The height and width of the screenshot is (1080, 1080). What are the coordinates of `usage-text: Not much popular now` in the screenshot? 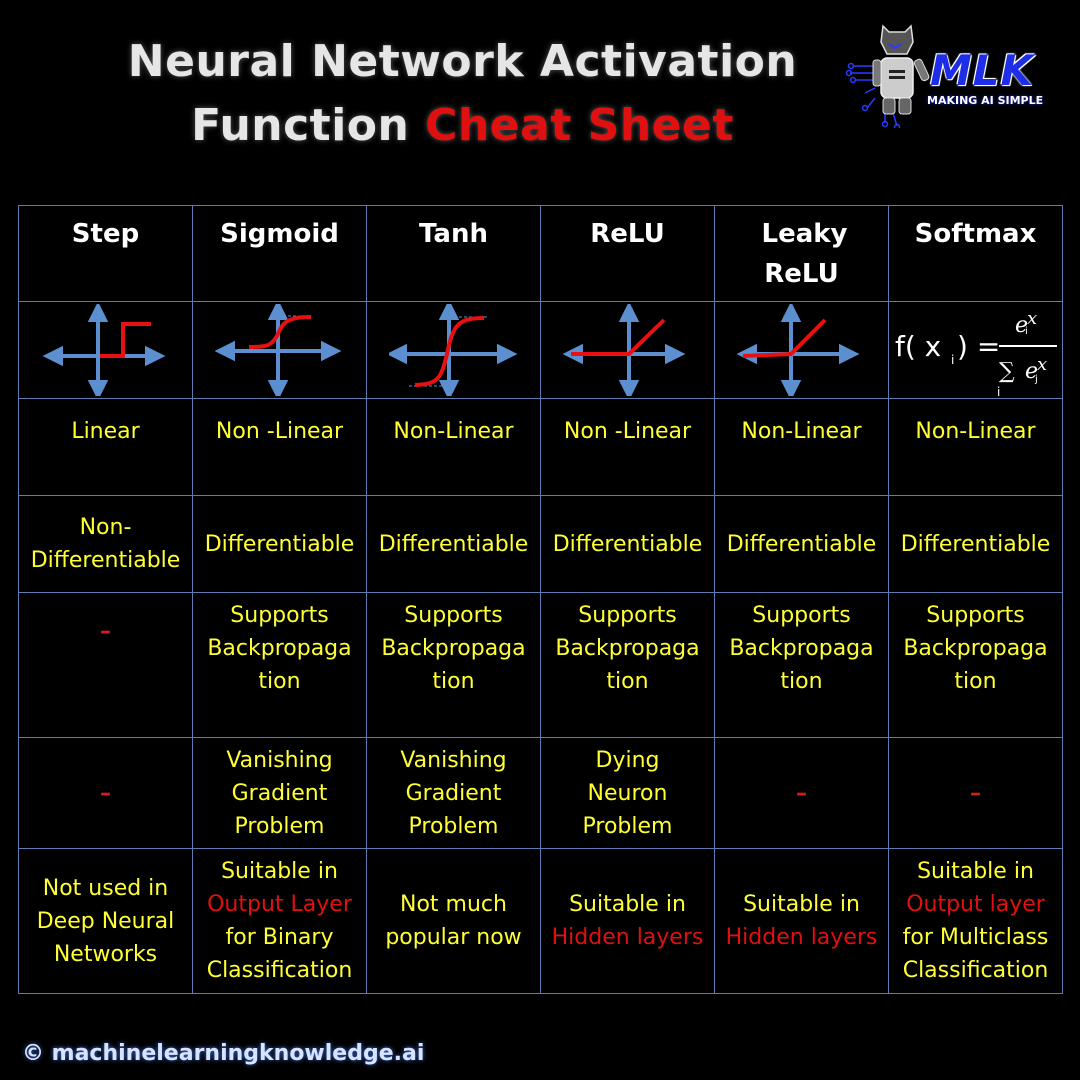 It's located at (453, 921).